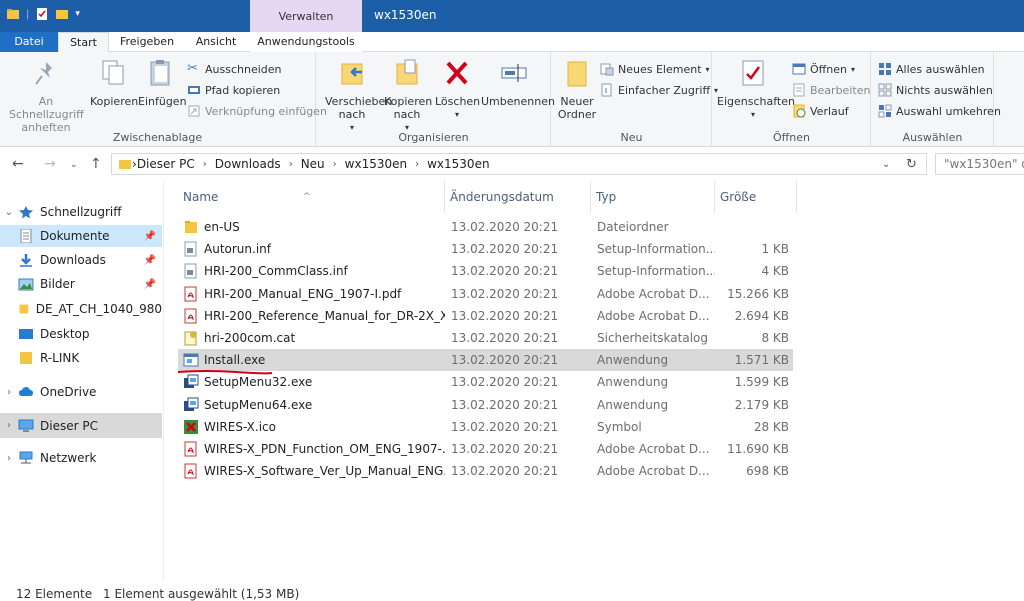 The image size is (1024, 601). I want to click on table-row: en-US 13.02.2020 20:21 Dateiordner, so click(485, 227).